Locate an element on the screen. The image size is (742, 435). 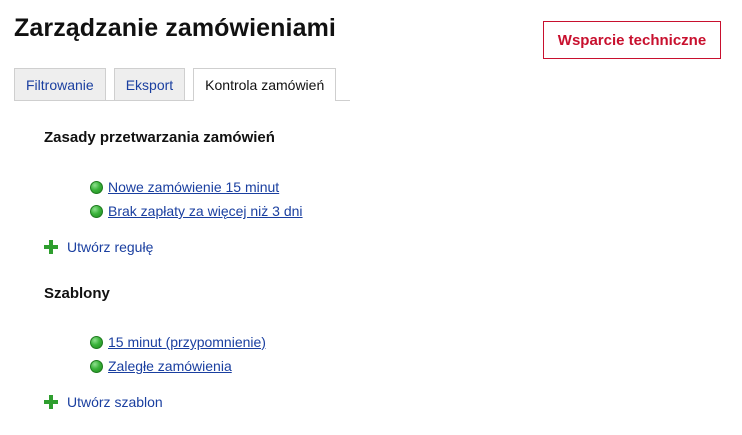
create-rule-link: Utwórz regułę is located at coordinates (98, 247).